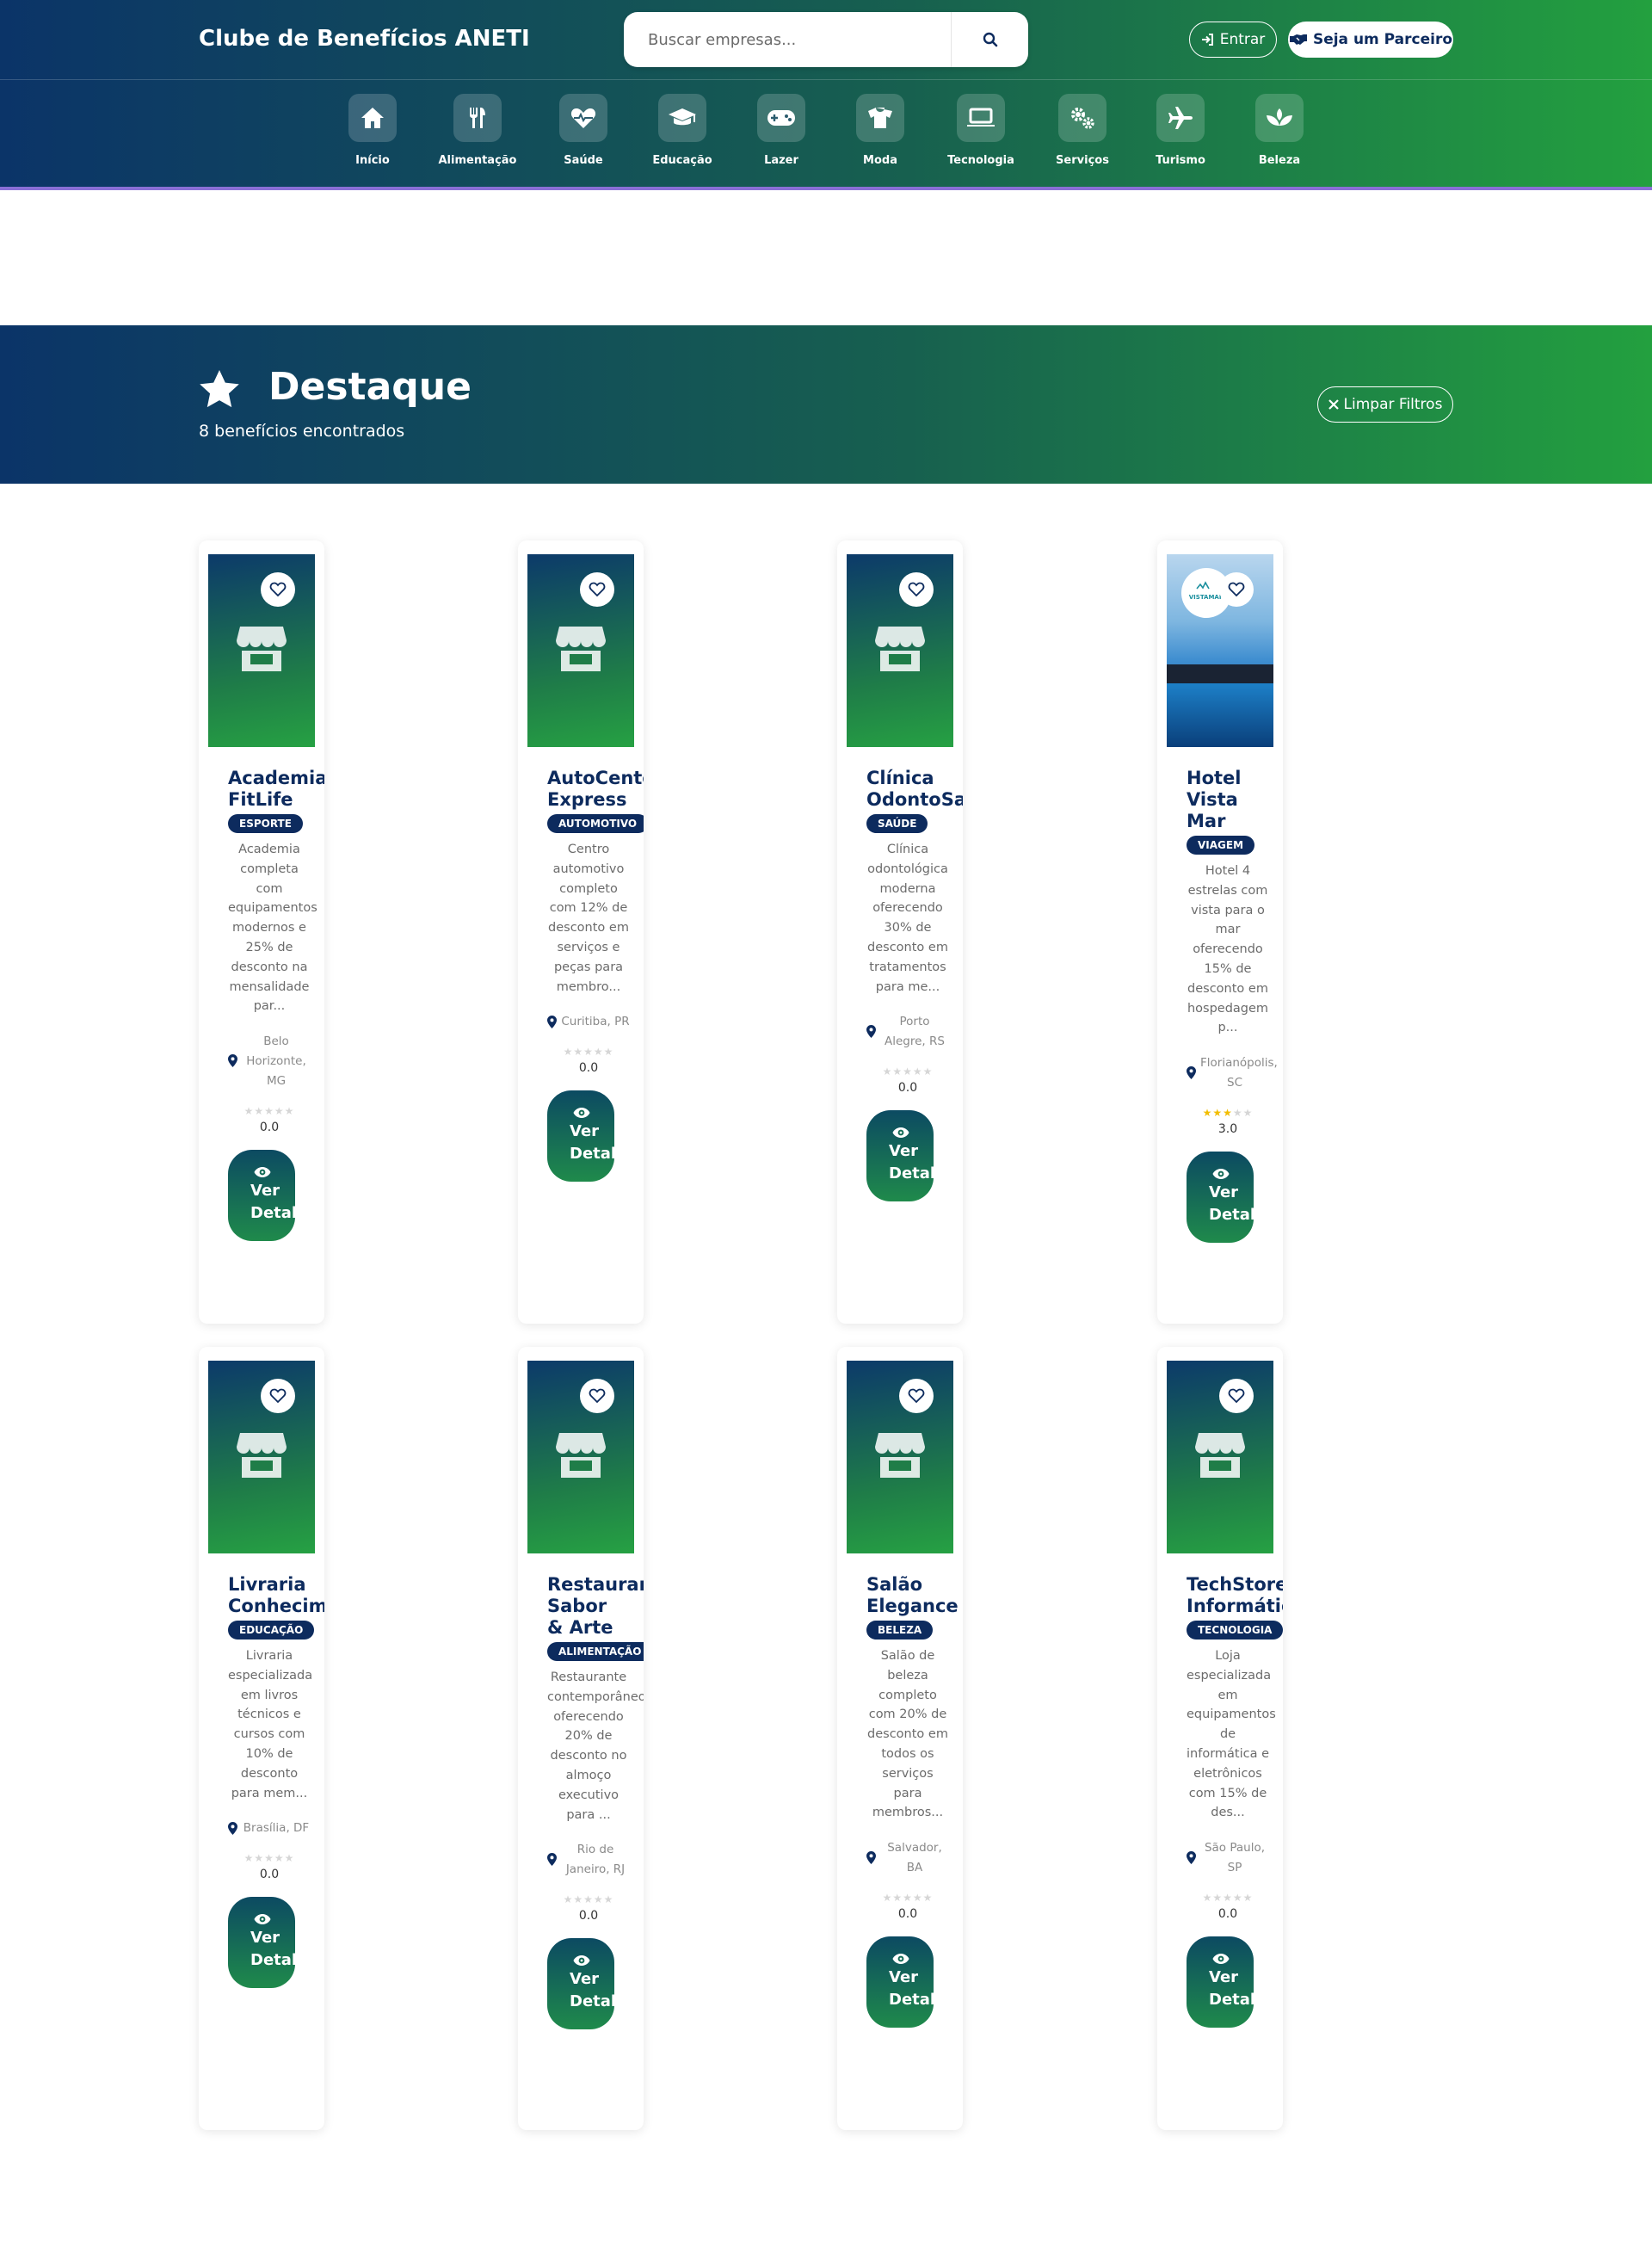  What do you see at coordinates (1235, 1631) in the screenshot?
I see `category-badge: TECNOLOGIA` at bounding box center [1235, 1631].